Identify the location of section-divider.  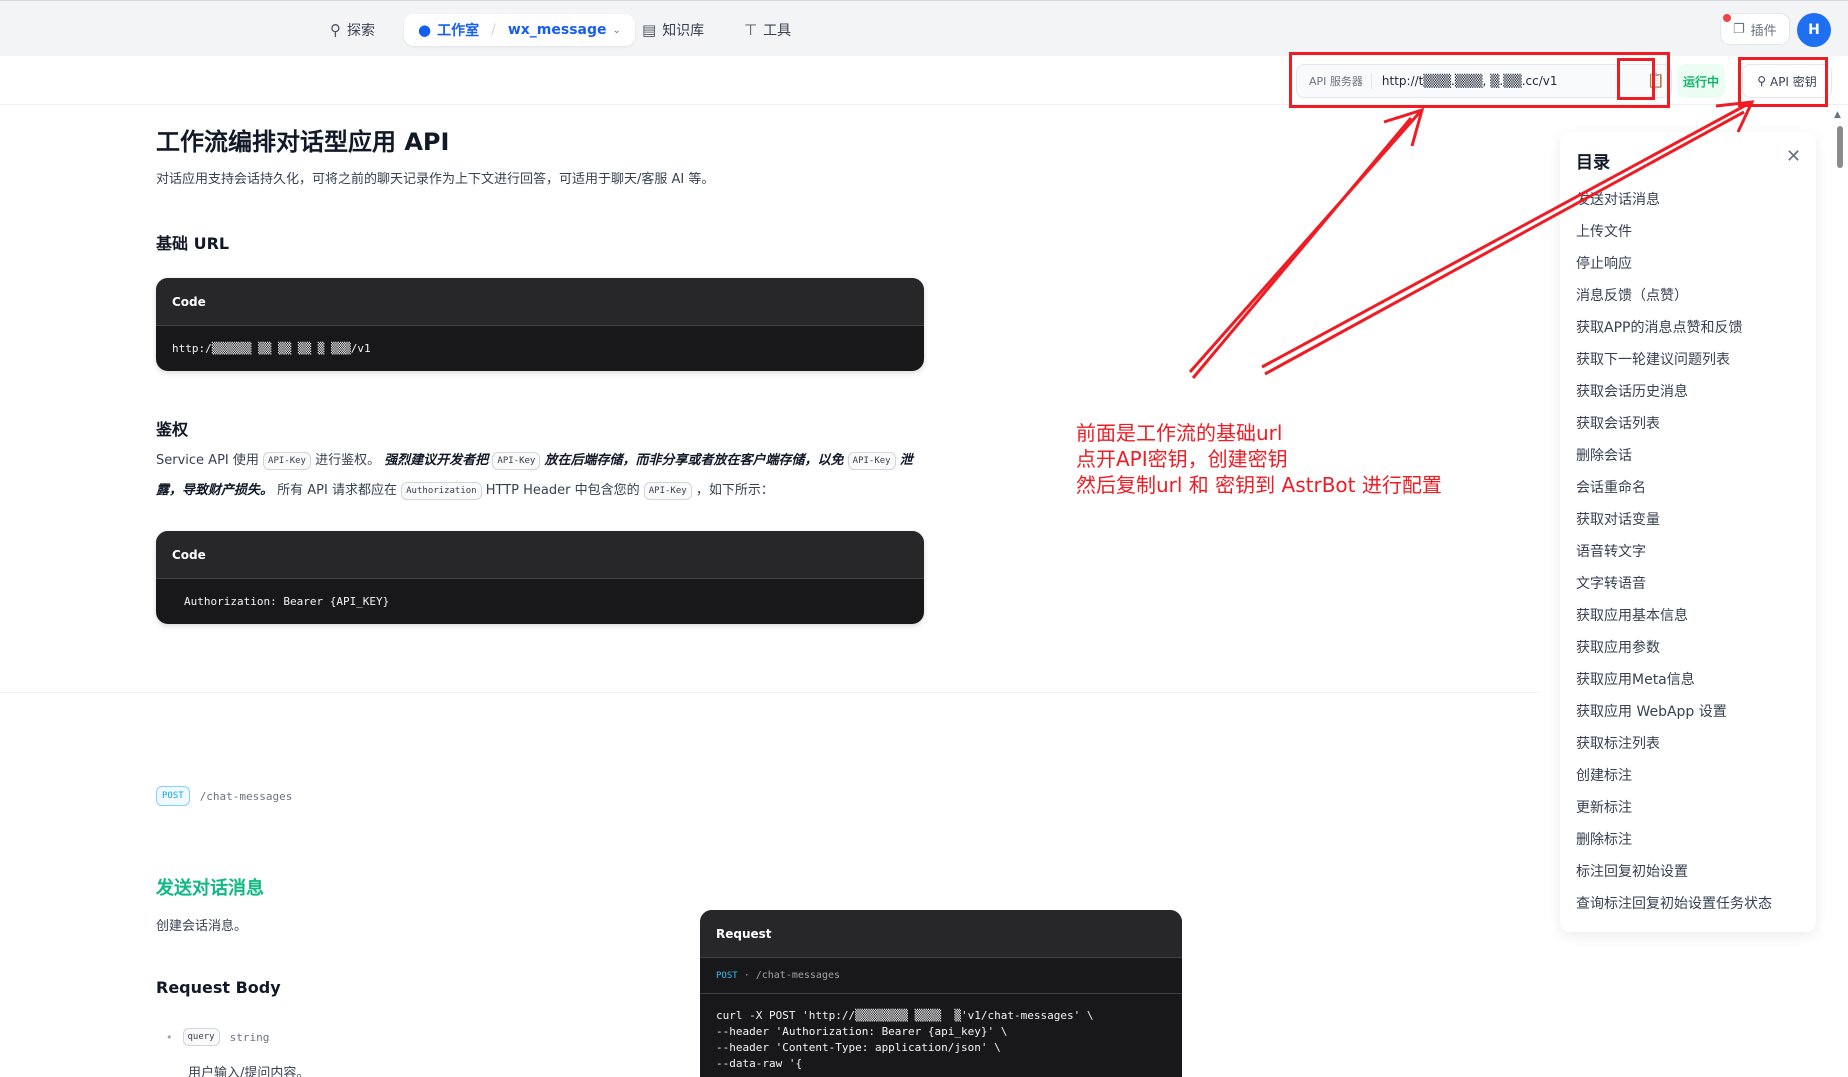
(770, 692).